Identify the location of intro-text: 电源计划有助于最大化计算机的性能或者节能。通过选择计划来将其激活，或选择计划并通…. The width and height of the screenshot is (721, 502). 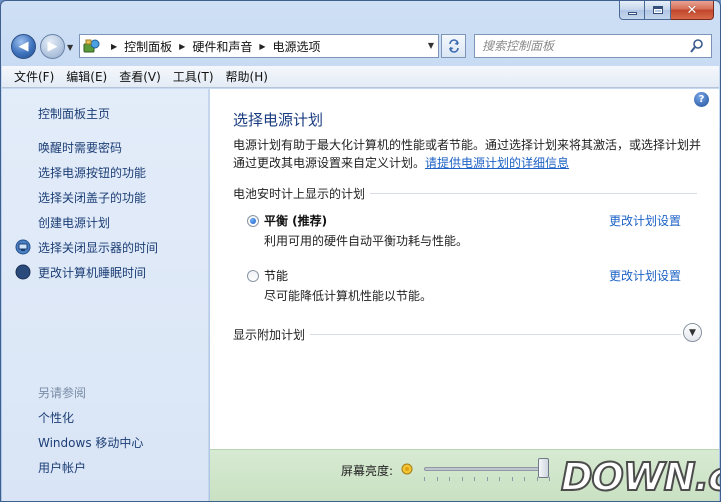
(468, 154).